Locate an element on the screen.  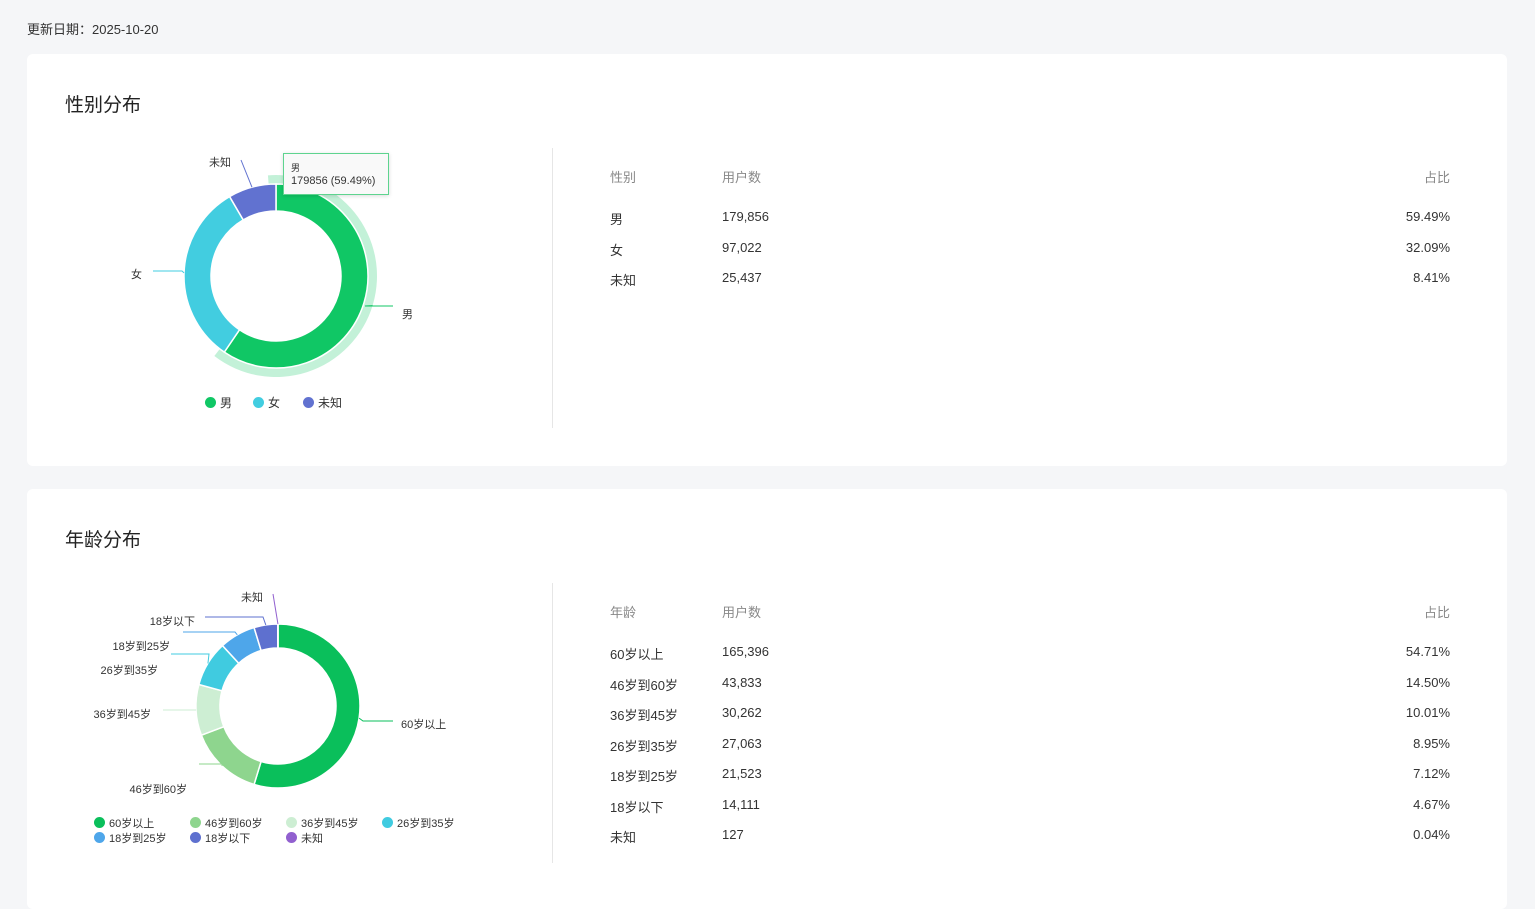
legend-item: 26岁到35岁 is located at coordinates (418, 823).